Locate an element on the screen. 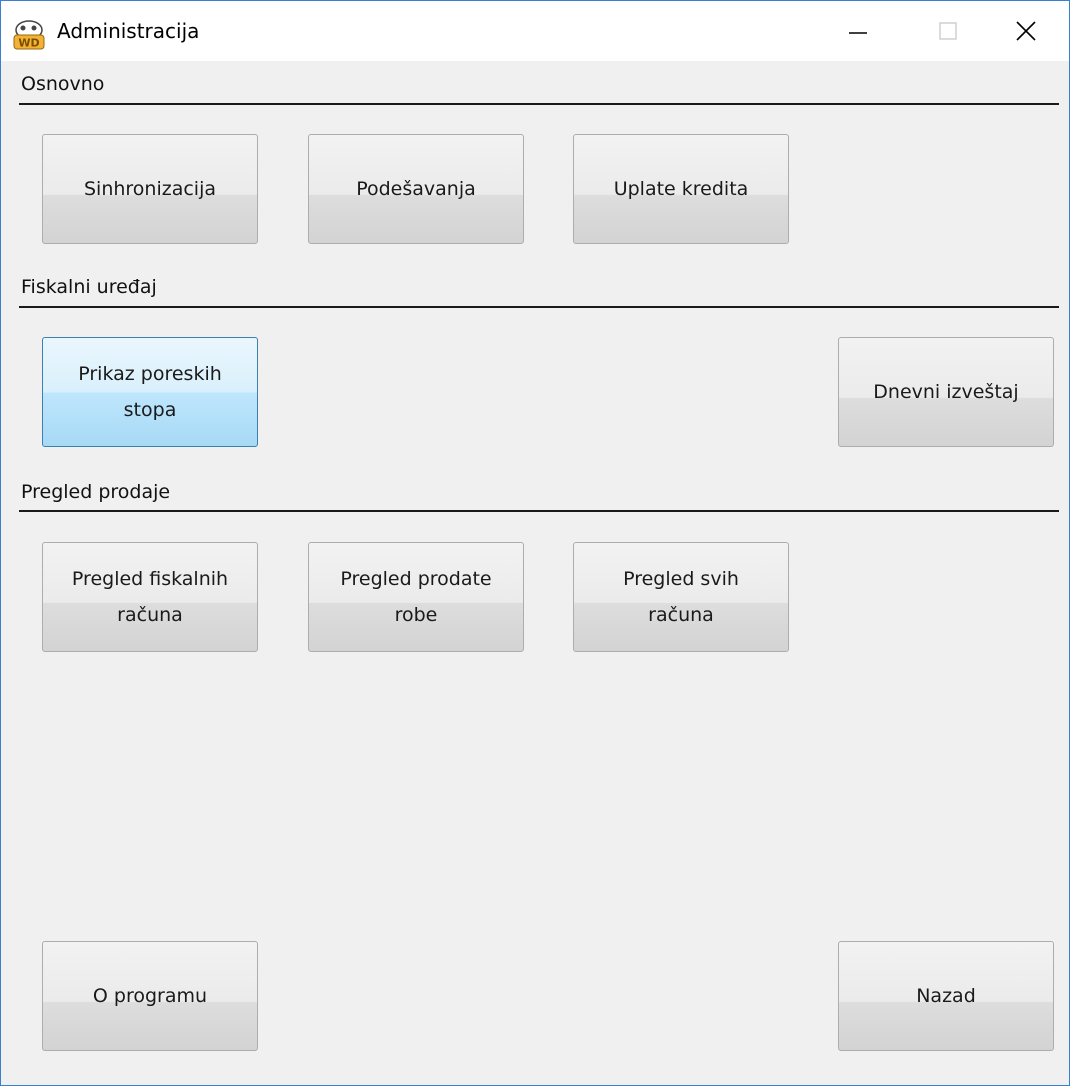  minimize-button is located at coordinates (858, 31).